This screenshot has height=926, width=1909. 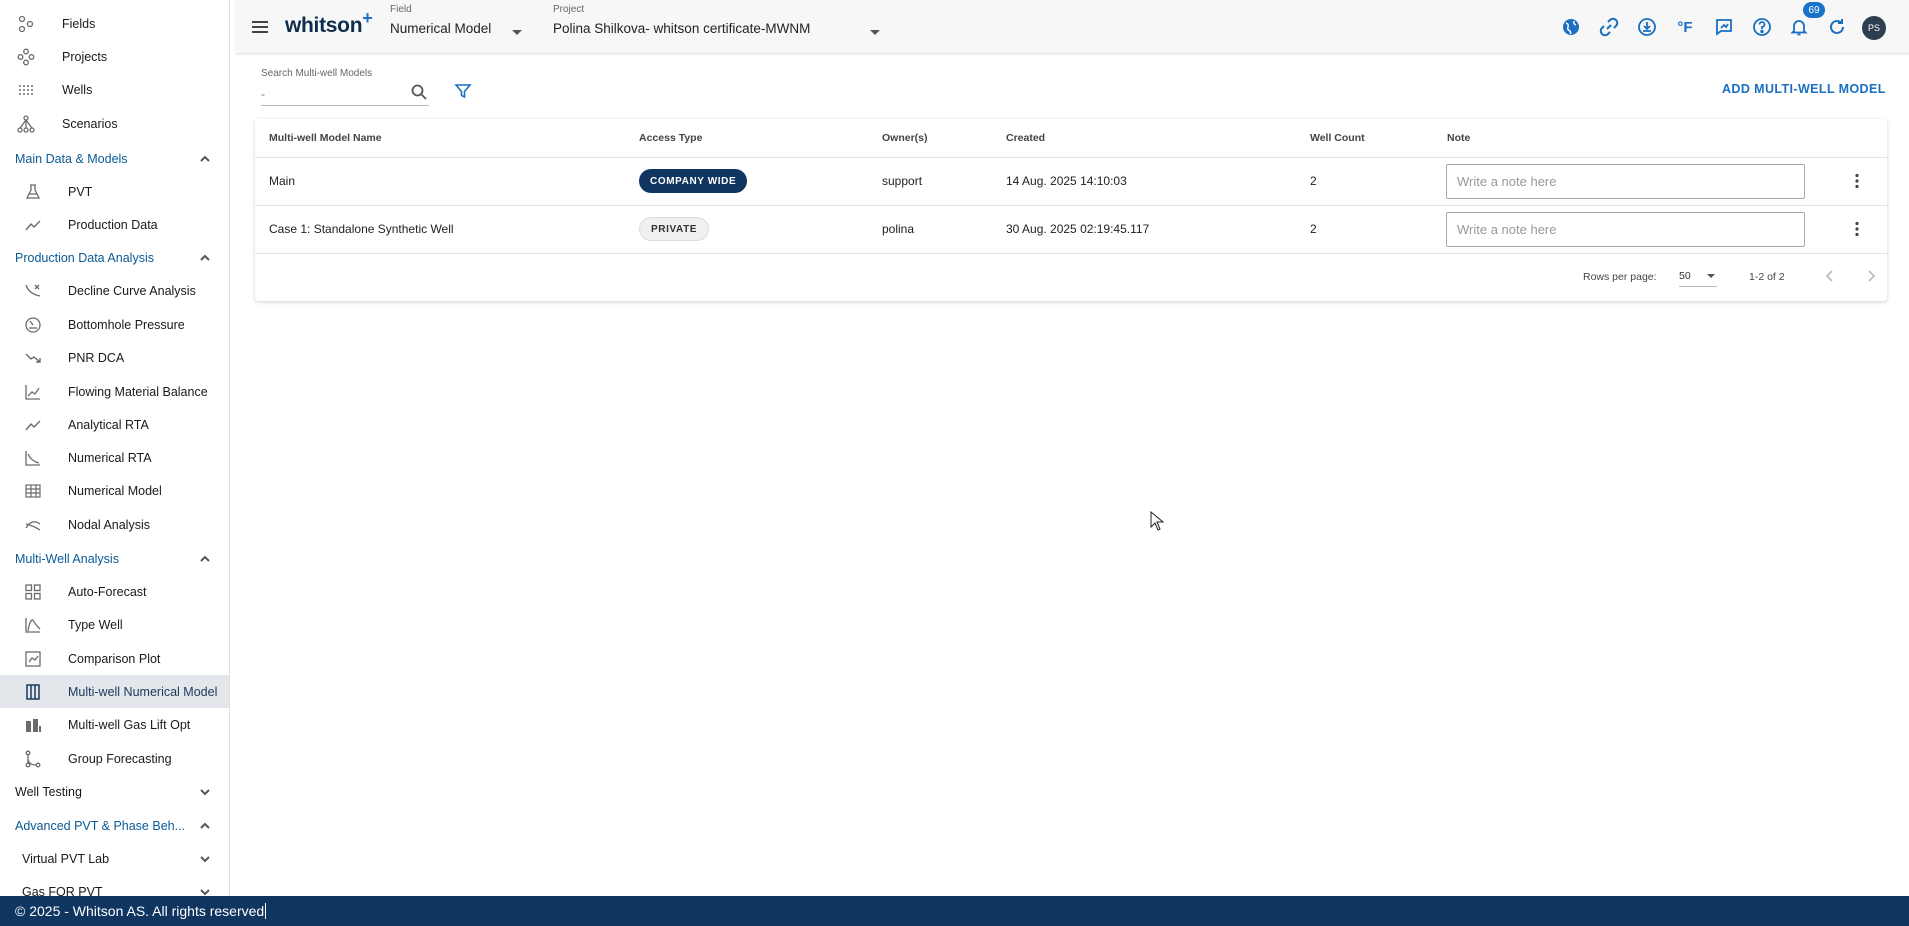 What do you see at coordinates (114, 290) in the screenshot?
I see `sidebar-item-decline-curve-analysis: Decline Curve Analysis` at bounding box center [114, 290].